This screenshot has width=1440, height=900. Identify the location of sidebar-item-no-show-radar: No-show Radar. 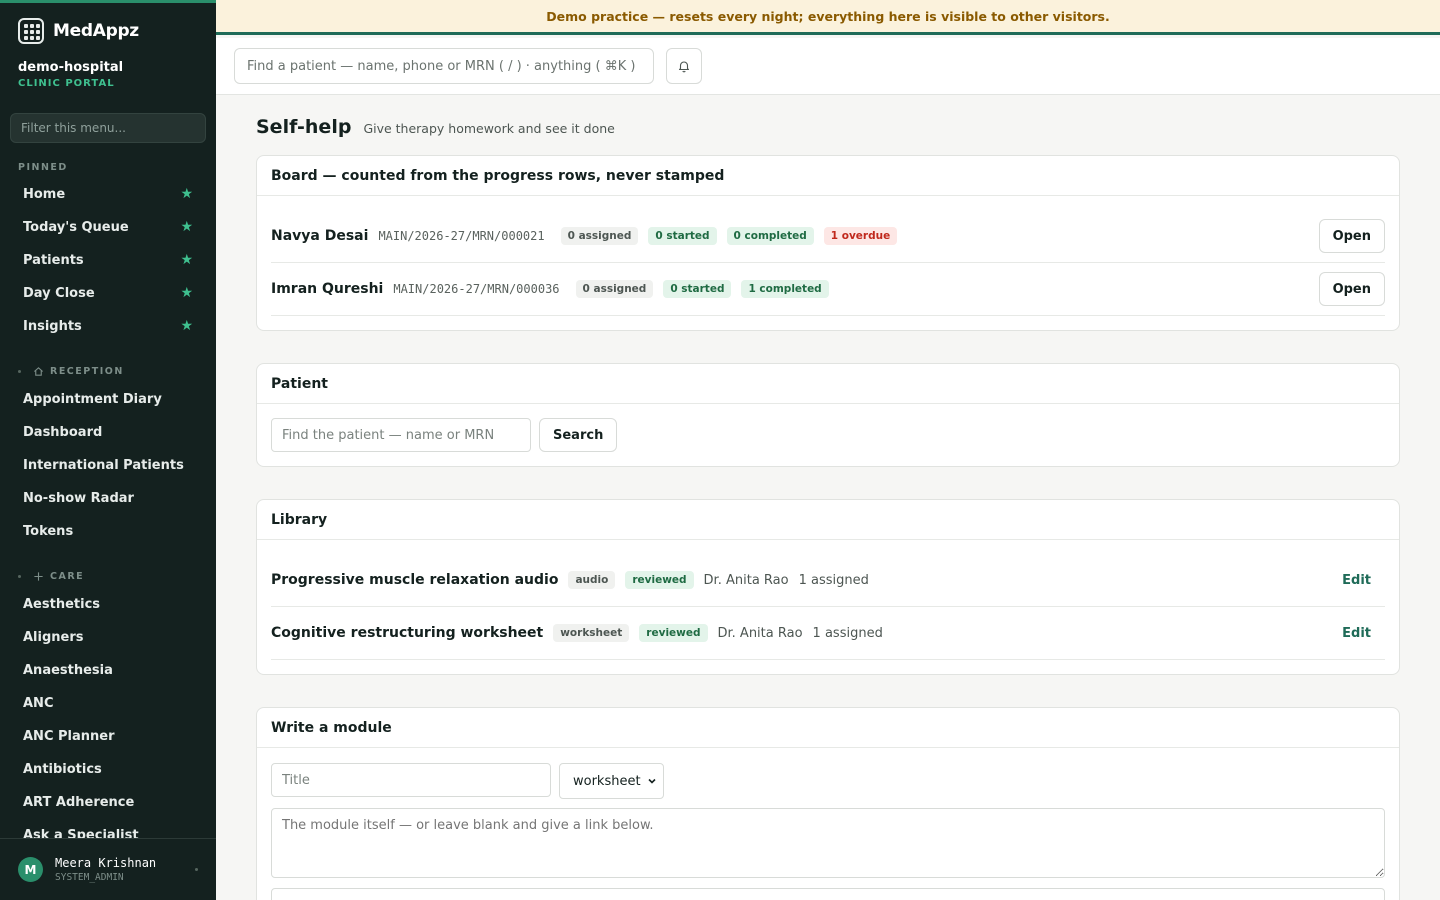
(108, 498).